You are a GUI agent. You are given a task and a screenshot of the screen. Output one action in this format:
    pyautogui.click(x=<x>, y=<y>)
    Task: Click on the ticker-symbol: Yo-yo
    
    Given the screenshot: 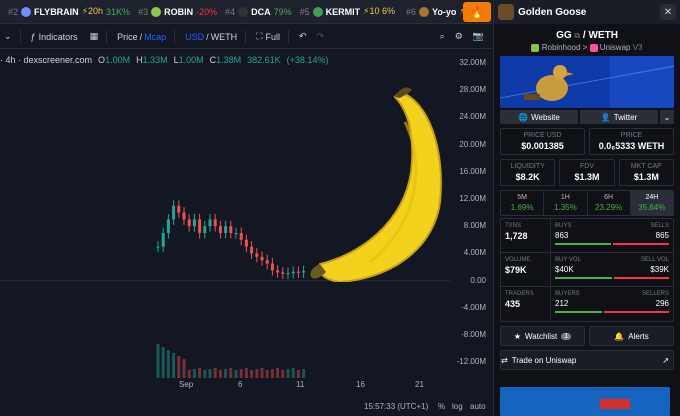 What is the action you would take?
    pyautogui.click(x=444, y=11)
    